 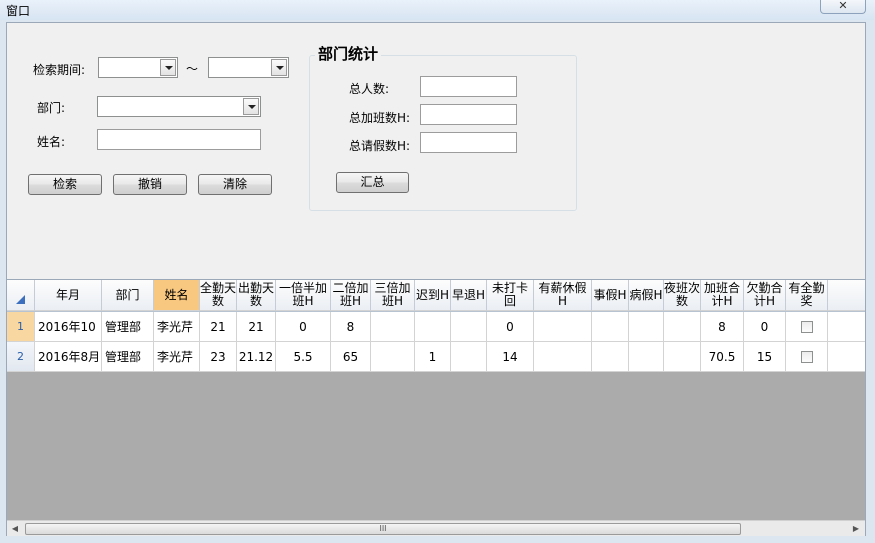 I want to click on table-row: 1 2016年10 管理部 李光芹 21 21 0 8 0 8 0, so click(x=436, y=327).